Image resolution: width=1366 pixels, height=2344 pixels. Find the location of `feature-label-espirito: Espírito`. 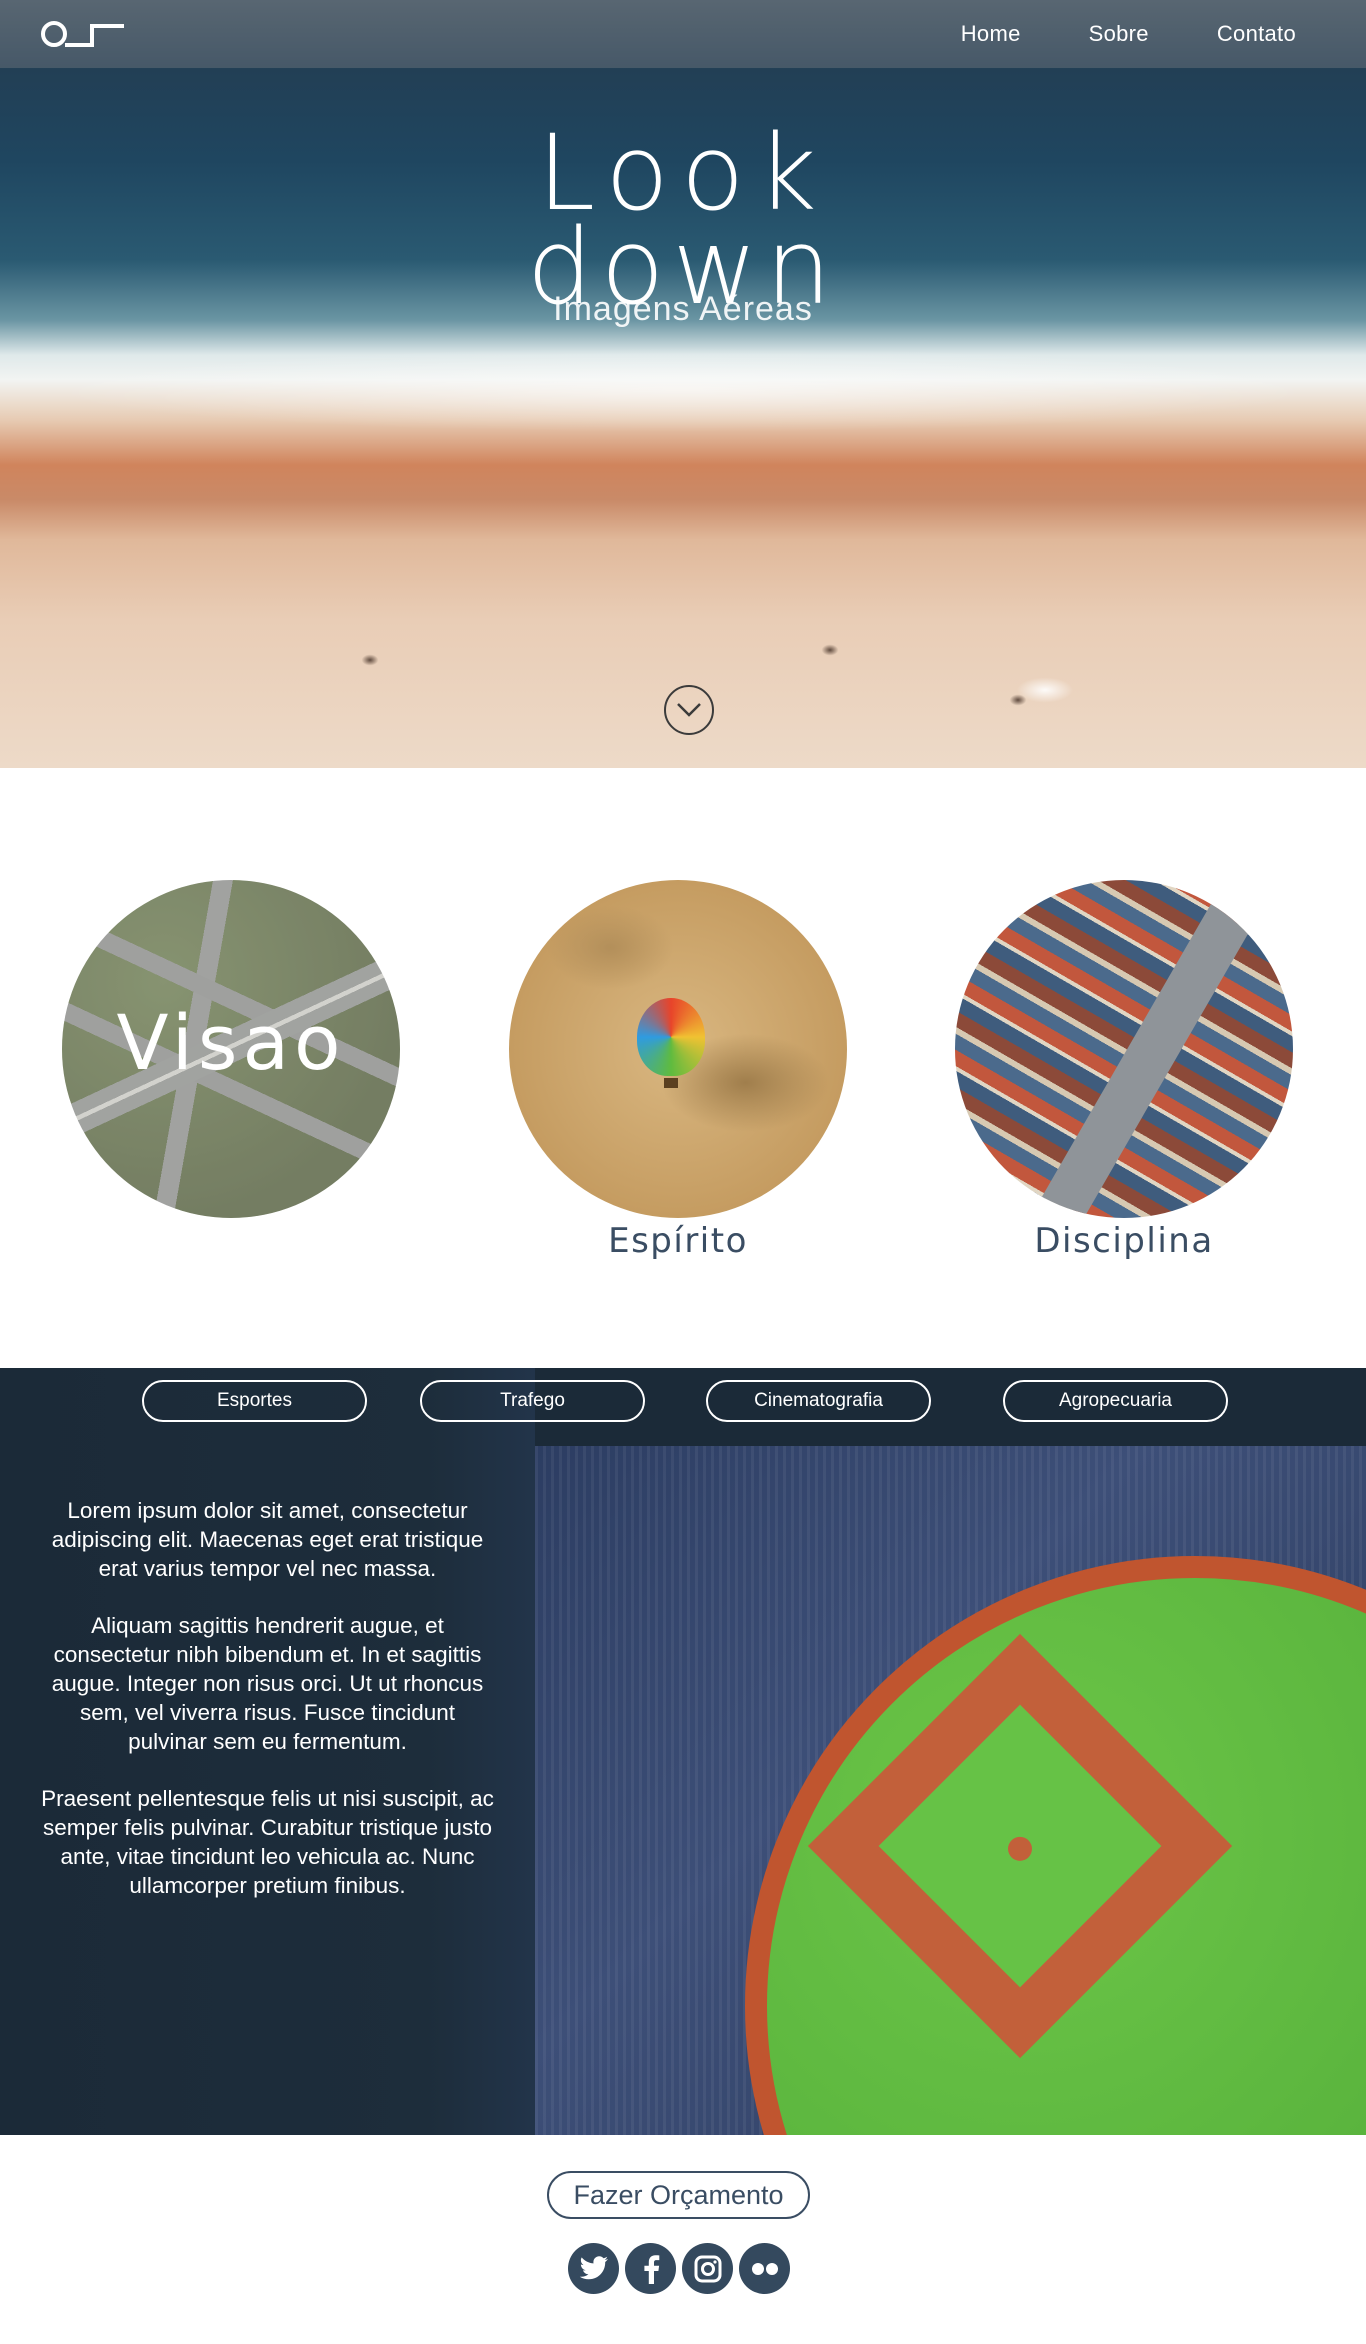

feature-label-espirito: Espírito is located at coordinates (678, 1241).